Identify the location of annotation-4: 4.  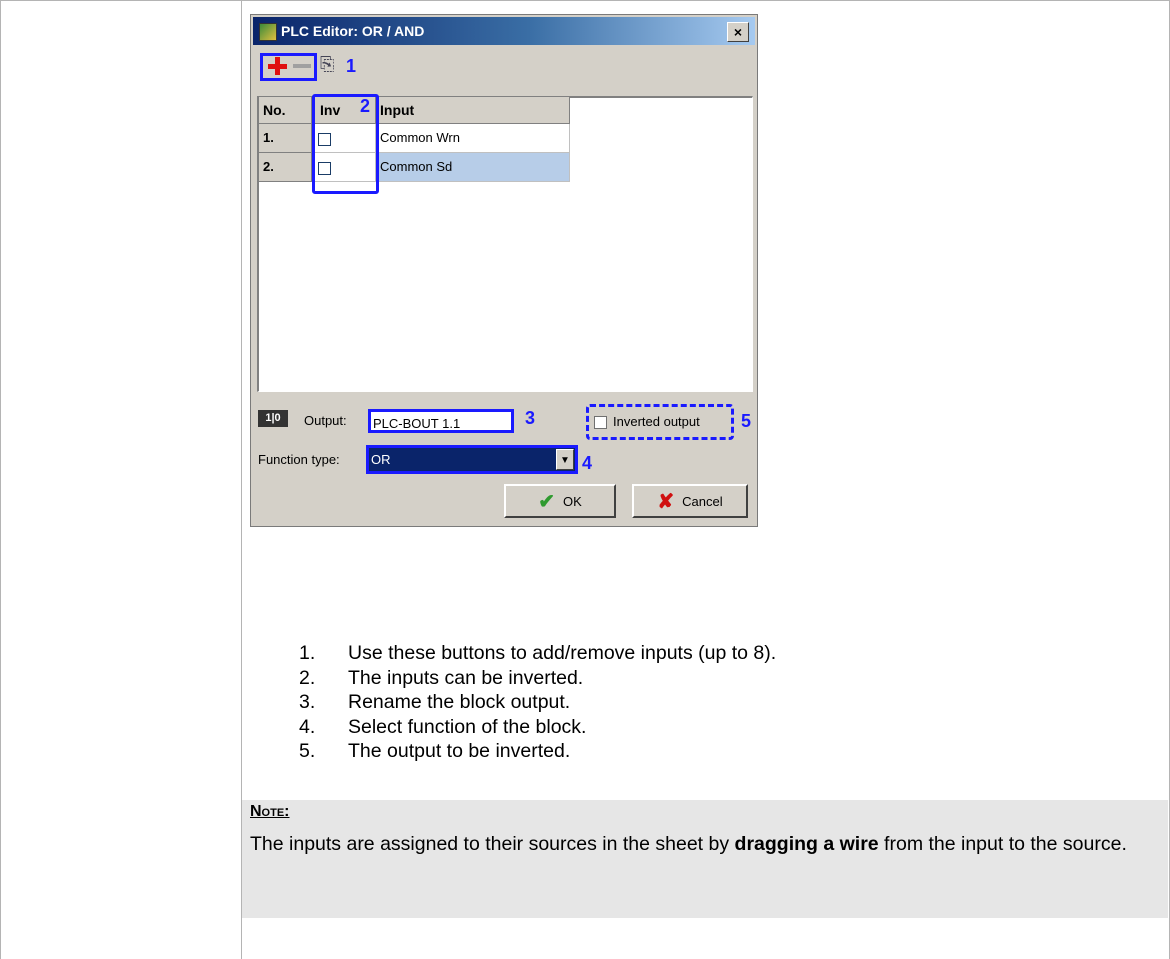
(587, 463).